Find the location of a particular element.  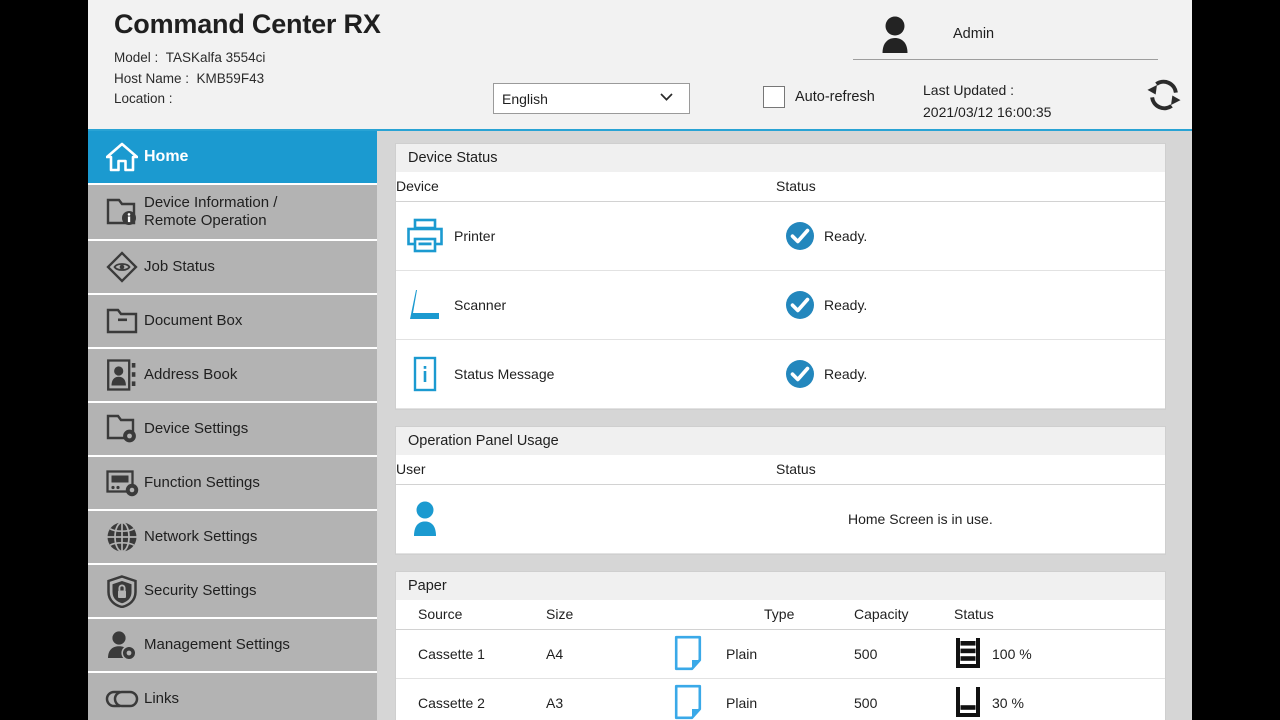

sidebar-item-device-settings: Device Settings is located at coordinates (232, 429).